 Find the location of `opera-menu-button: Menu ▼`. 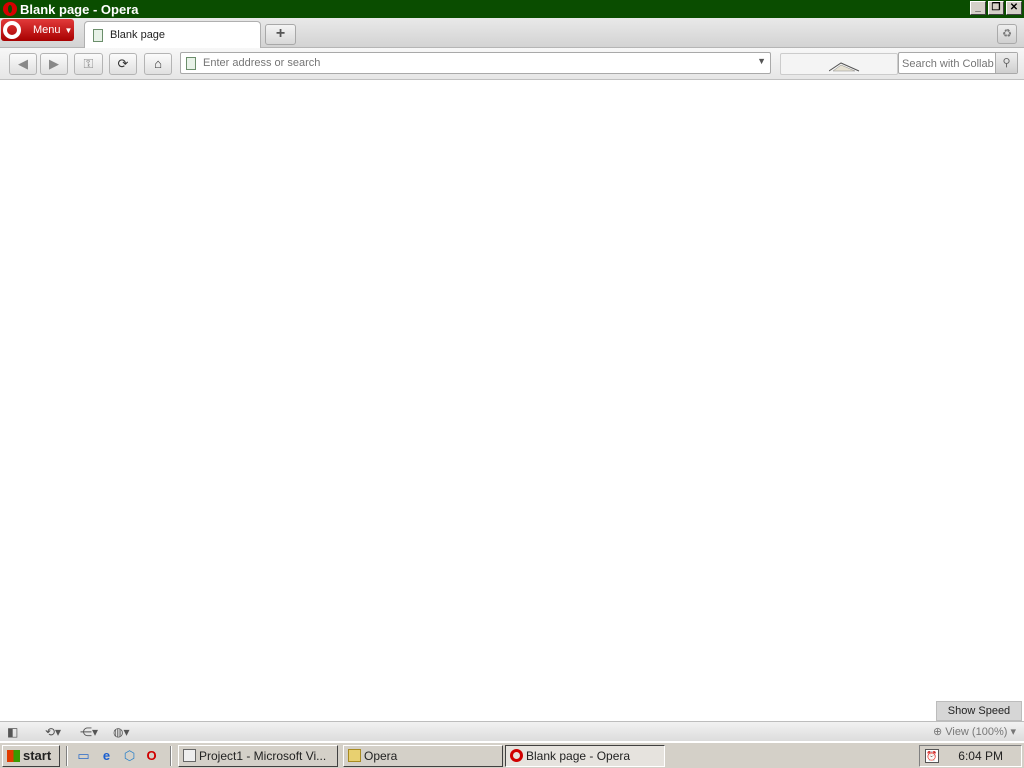

opera-menu-button: Menu ▼ is located at coordinates (37, 30).